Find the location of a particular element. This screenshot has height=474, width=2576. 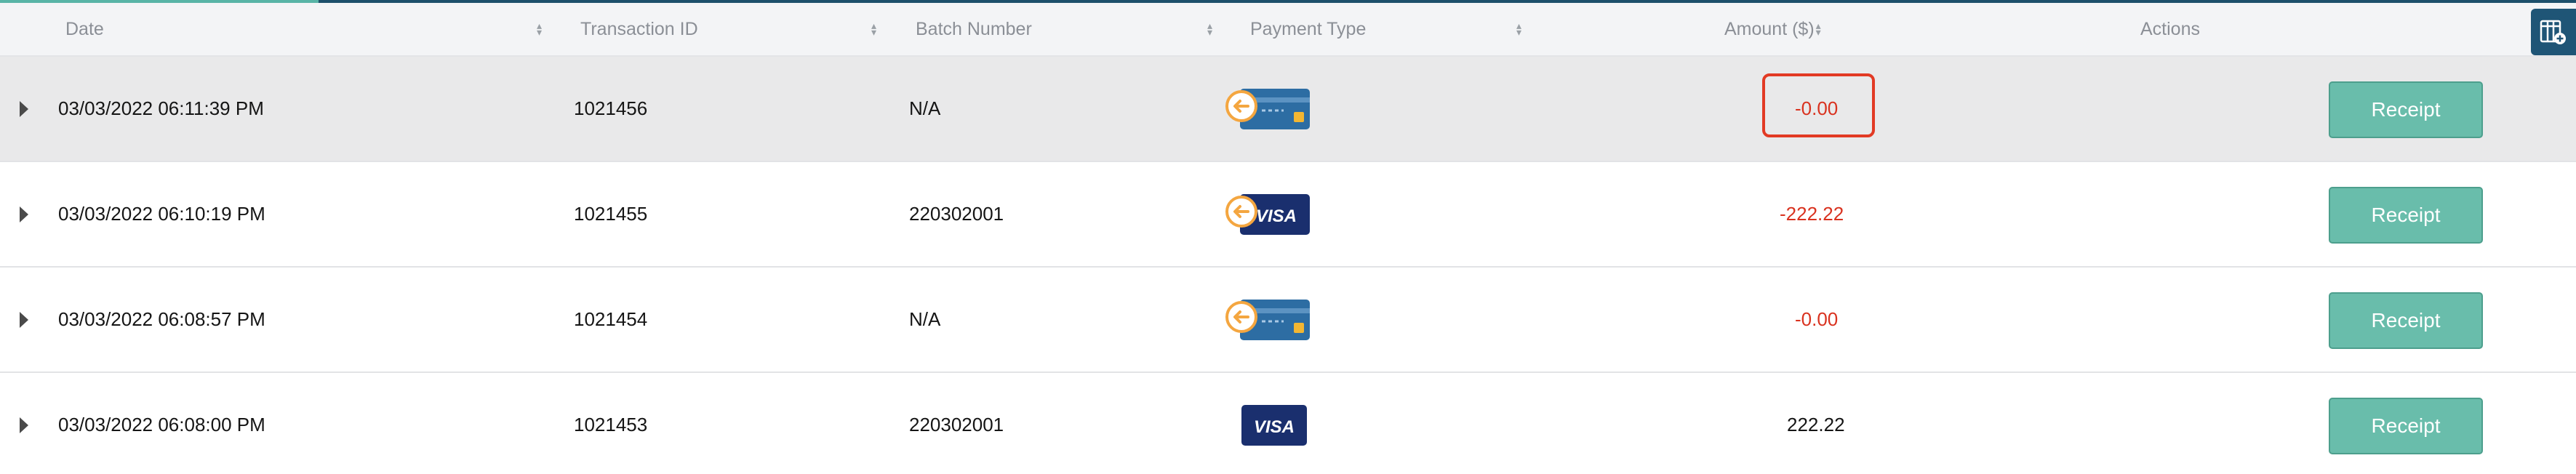

batch-number-sort-icon: ▴ ▾ is located at coordinates (1209, 29).